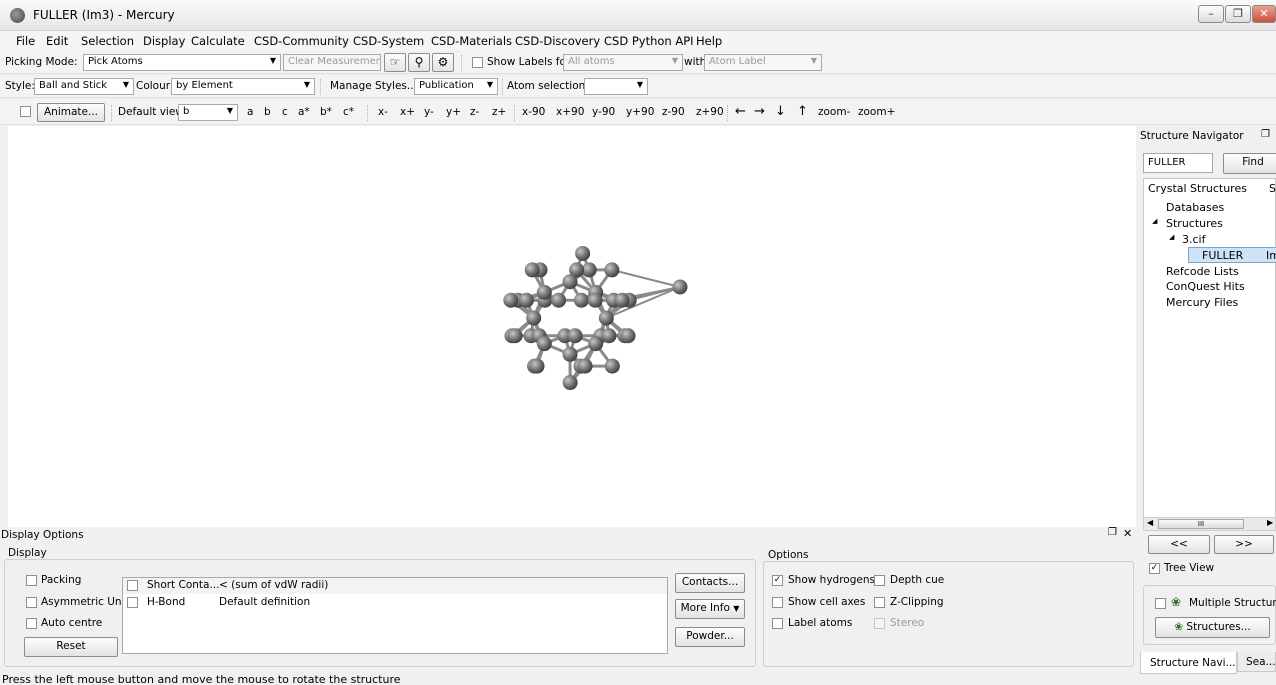 The image size is (1276, 685). I want to click on tree-item-conquest-hits: ConQuest Hits, so click(1205, 286).